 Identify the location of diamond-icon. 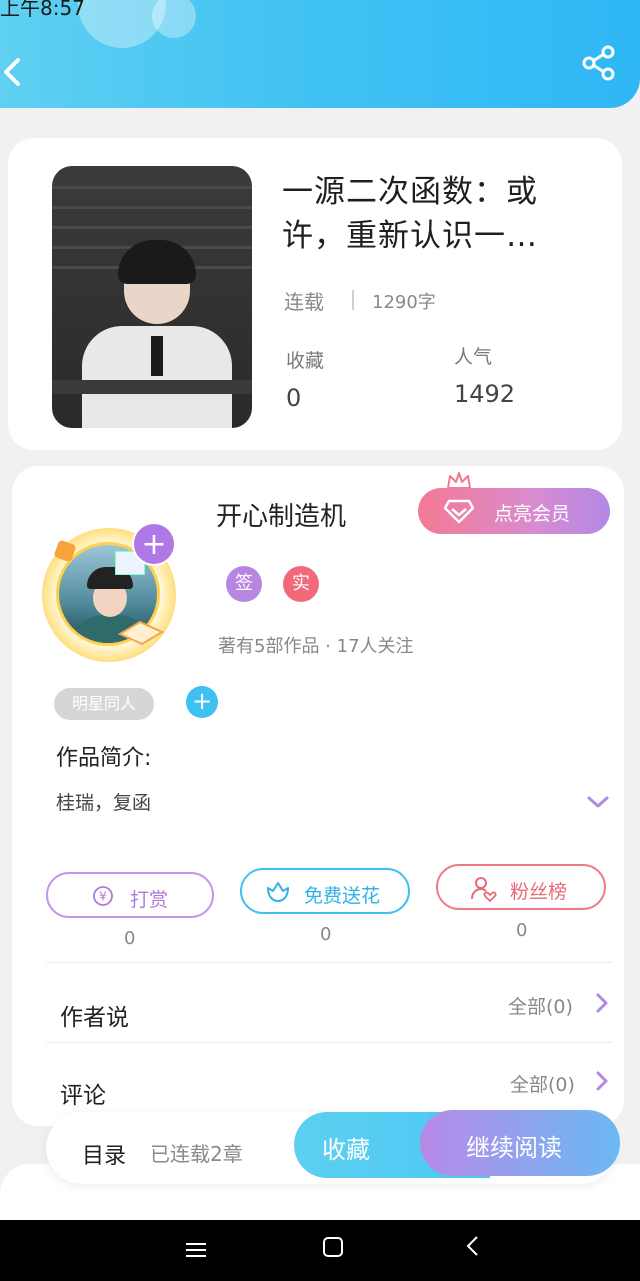
(459, 511).